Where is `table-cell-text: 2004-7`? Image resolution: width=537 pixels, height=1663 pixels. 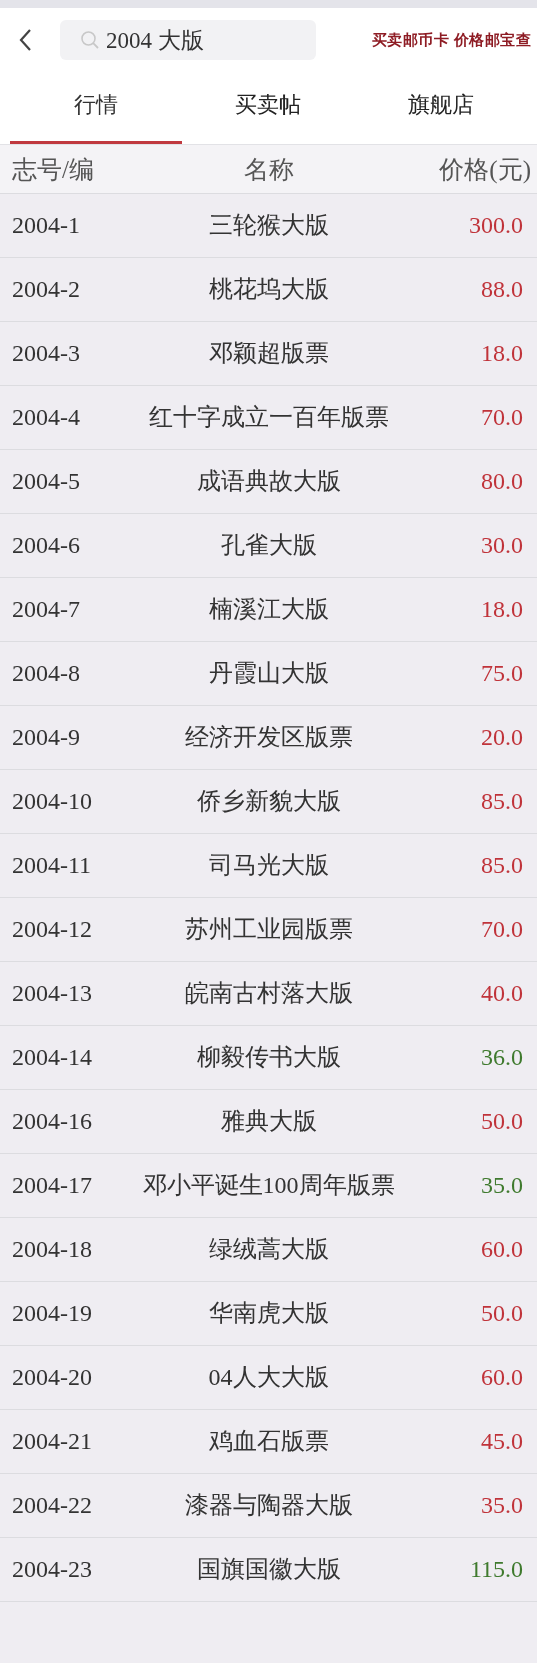
table-cell-text: 2004-7 is located at coordinates (45, 609).